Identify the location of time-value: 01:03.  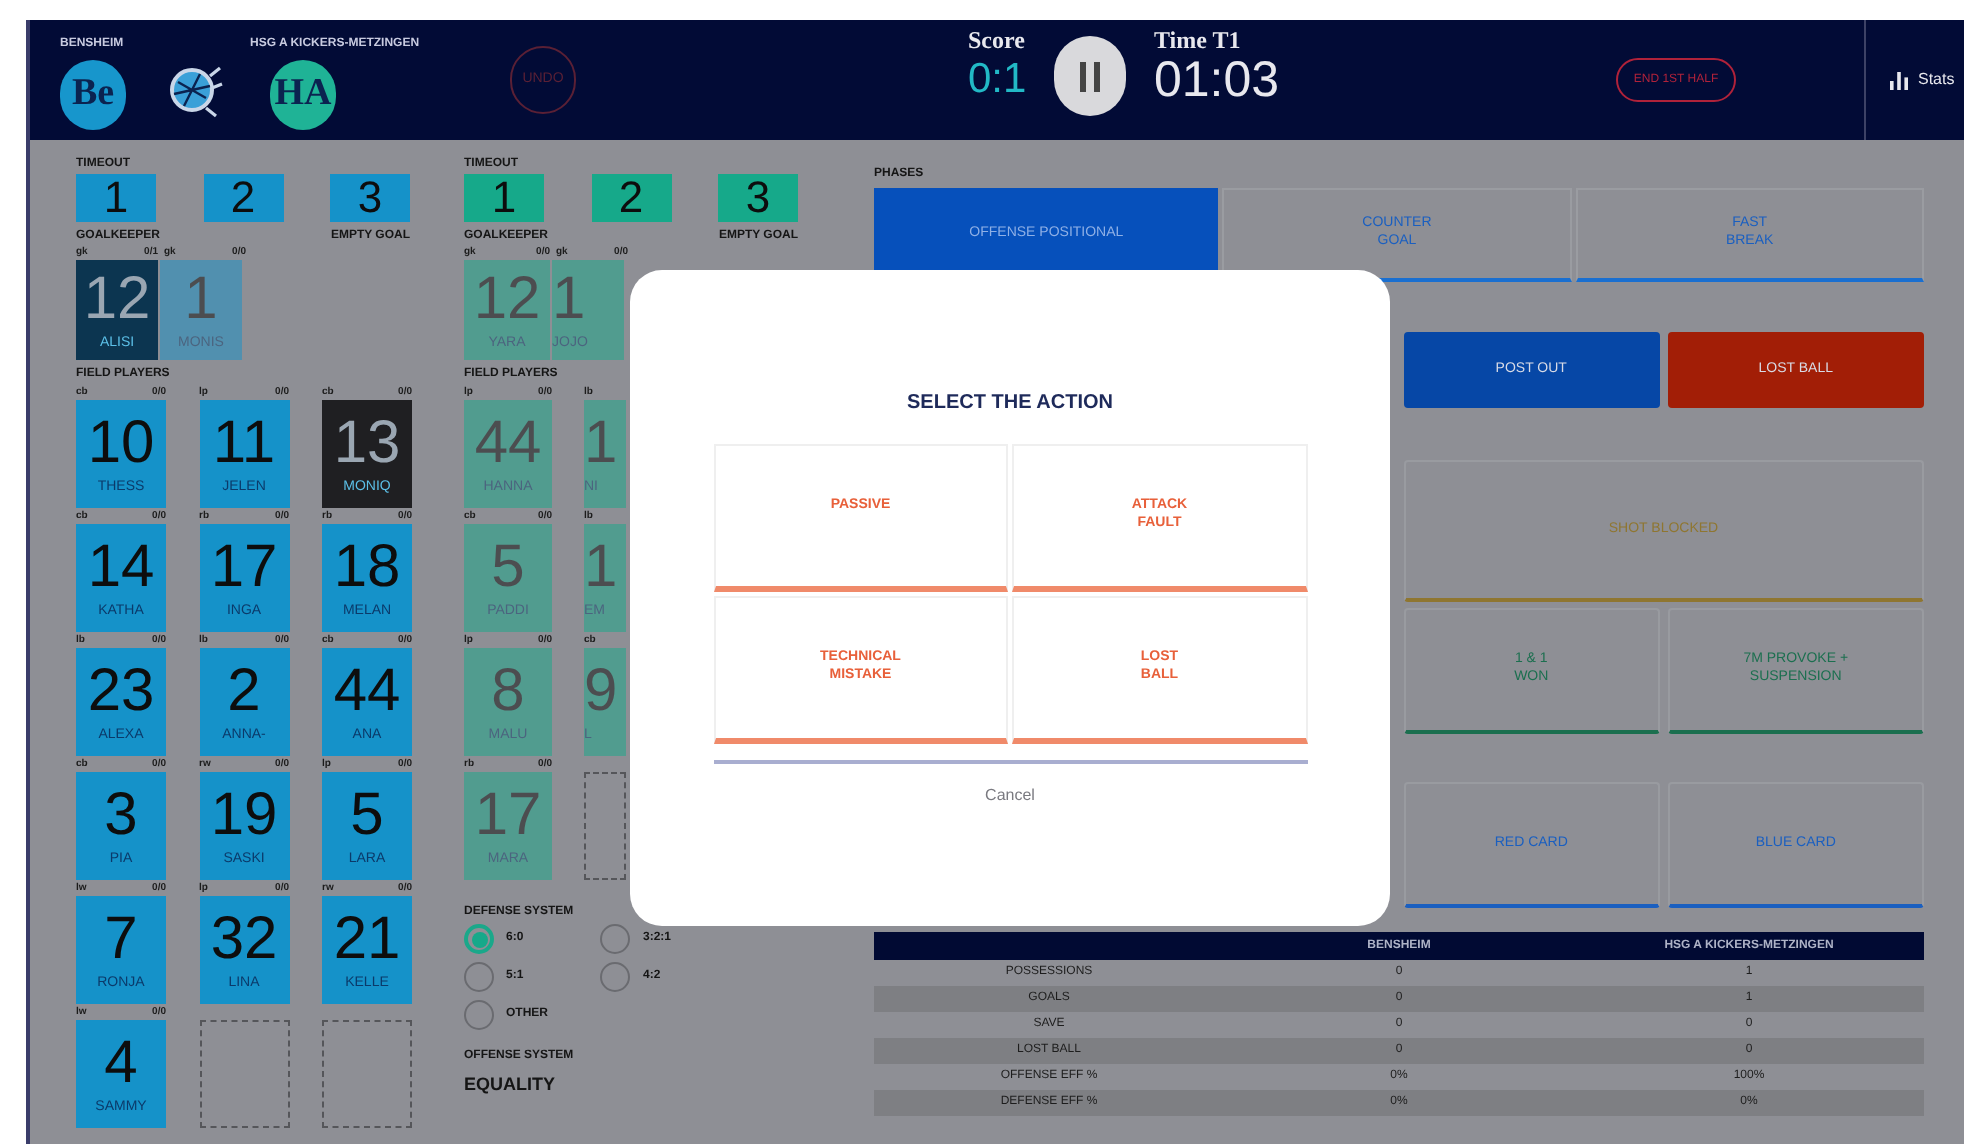
(1218, 81).